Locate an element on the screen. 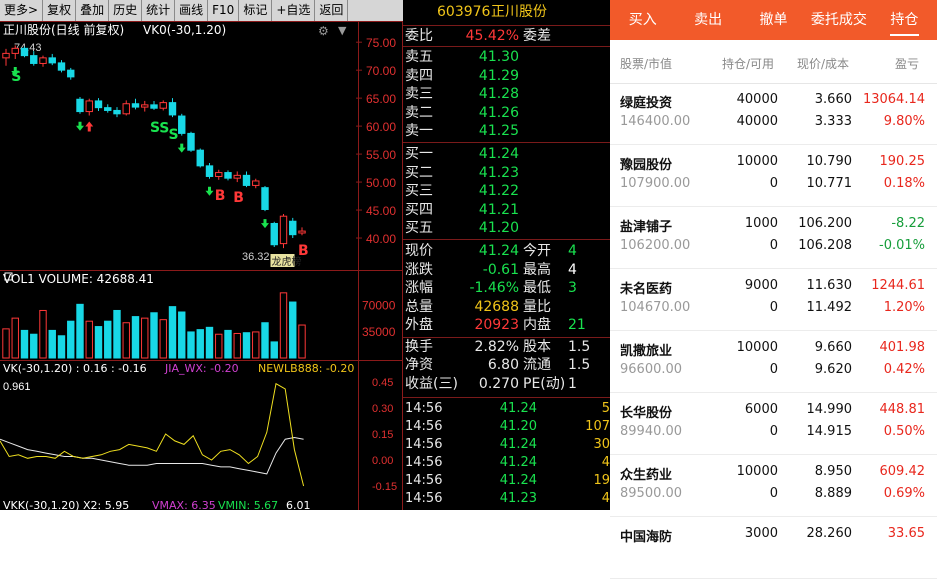  bid-level: 买一 41.24 is located at coordinates (506, 154).